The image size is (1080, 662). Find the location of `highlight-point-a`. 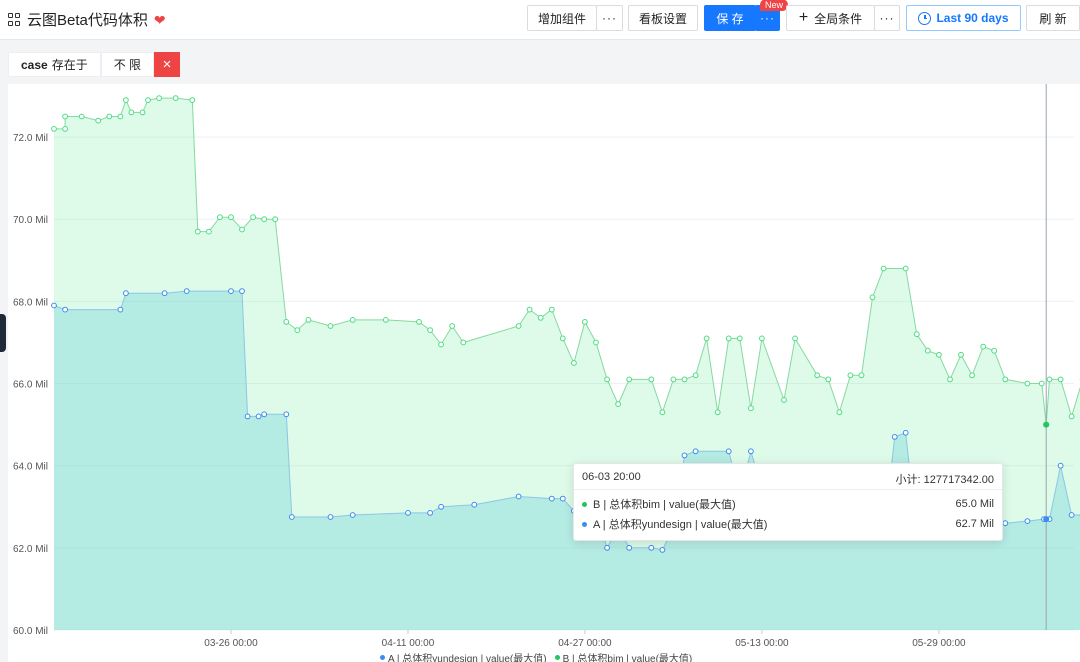

highlight-point-a is located at coordinates (1046, 519).